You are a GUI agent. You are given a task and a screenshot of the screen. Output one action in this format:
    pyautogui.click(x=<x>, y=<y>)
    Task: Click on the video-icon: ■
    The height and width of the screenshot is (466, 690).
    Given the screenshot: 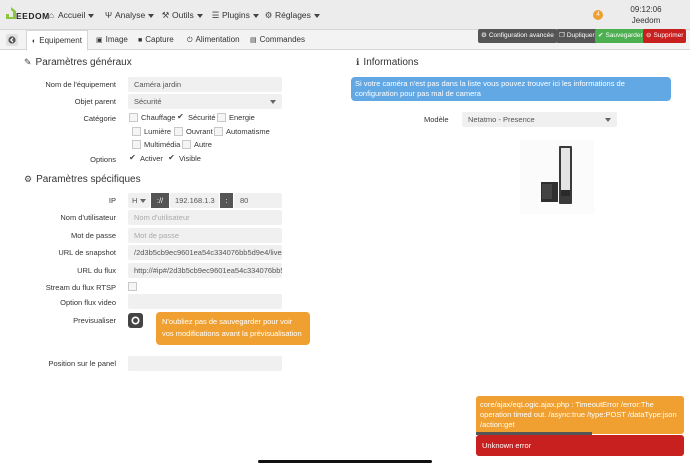 What is the action you would take?
    pyautogui.click(x=140, y=40)
    